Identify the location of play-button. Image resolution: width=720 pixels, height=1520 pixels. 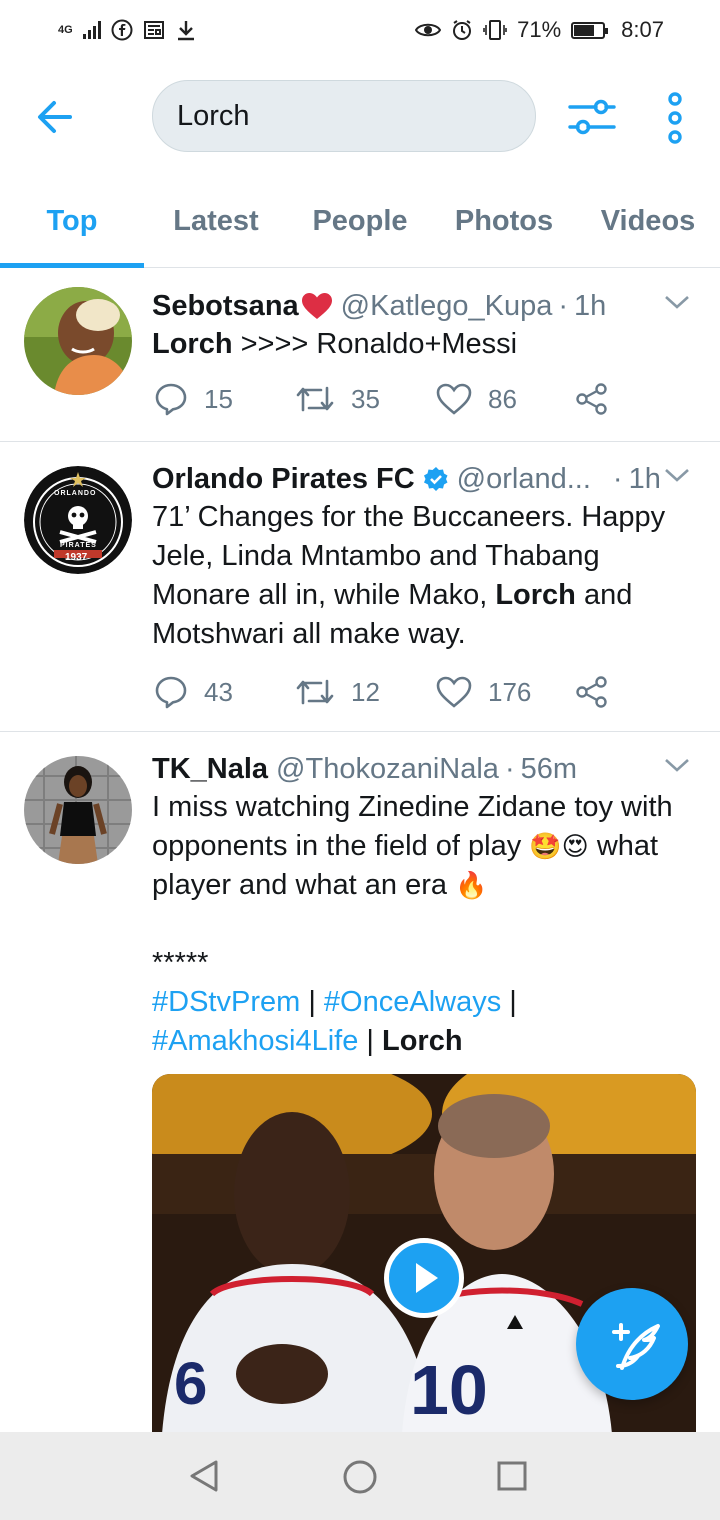
(424, 1278).